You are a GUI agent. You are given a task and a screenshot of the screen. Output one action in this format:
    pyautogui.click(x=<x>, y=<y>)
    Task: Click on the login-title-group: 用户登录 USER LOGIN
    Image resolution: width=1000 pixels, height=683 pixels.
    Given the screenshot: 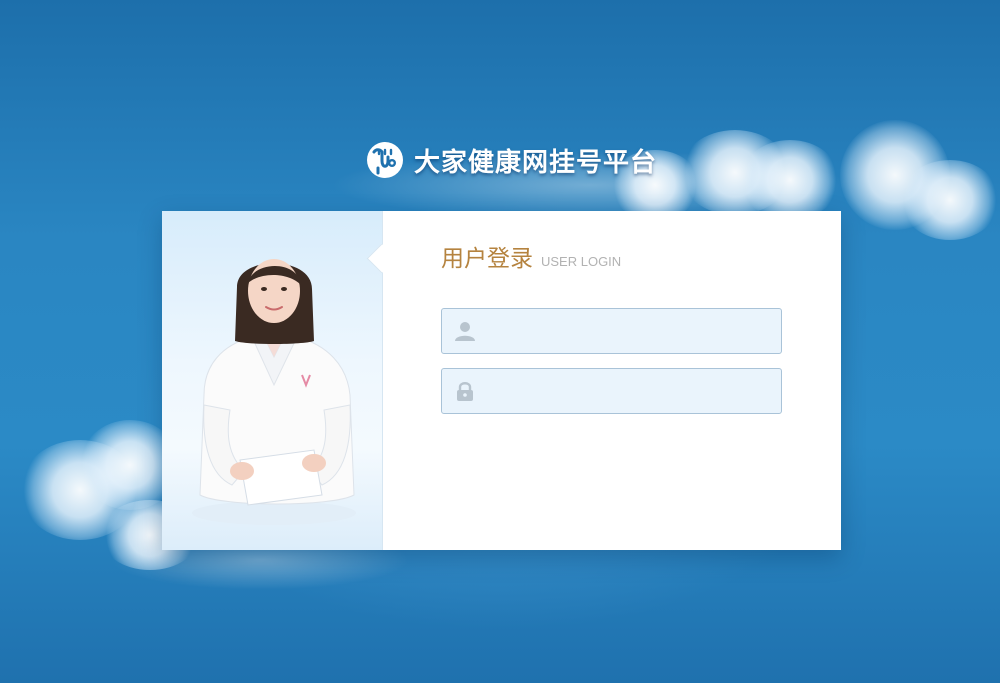 What is the action you would take?
    pyautogui.click(x=531, y=256)
    